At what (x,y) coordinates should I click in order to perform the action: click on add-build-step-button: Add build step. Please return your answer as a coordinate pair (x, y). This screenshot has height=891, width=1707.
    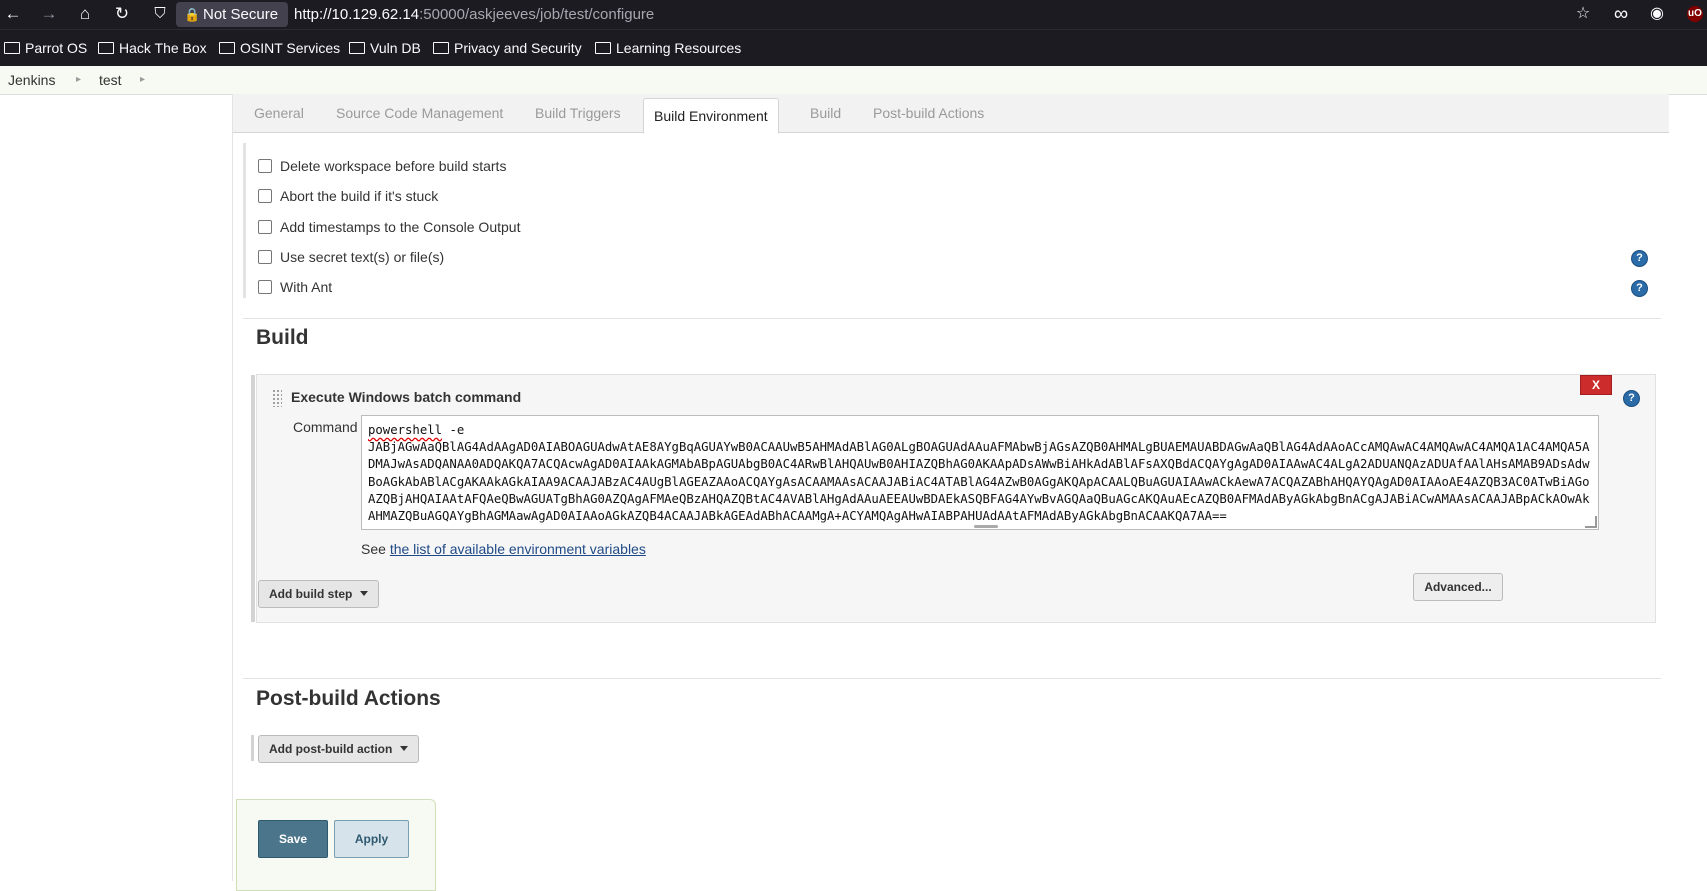
    Looking at the image, I should click on (319, 594).